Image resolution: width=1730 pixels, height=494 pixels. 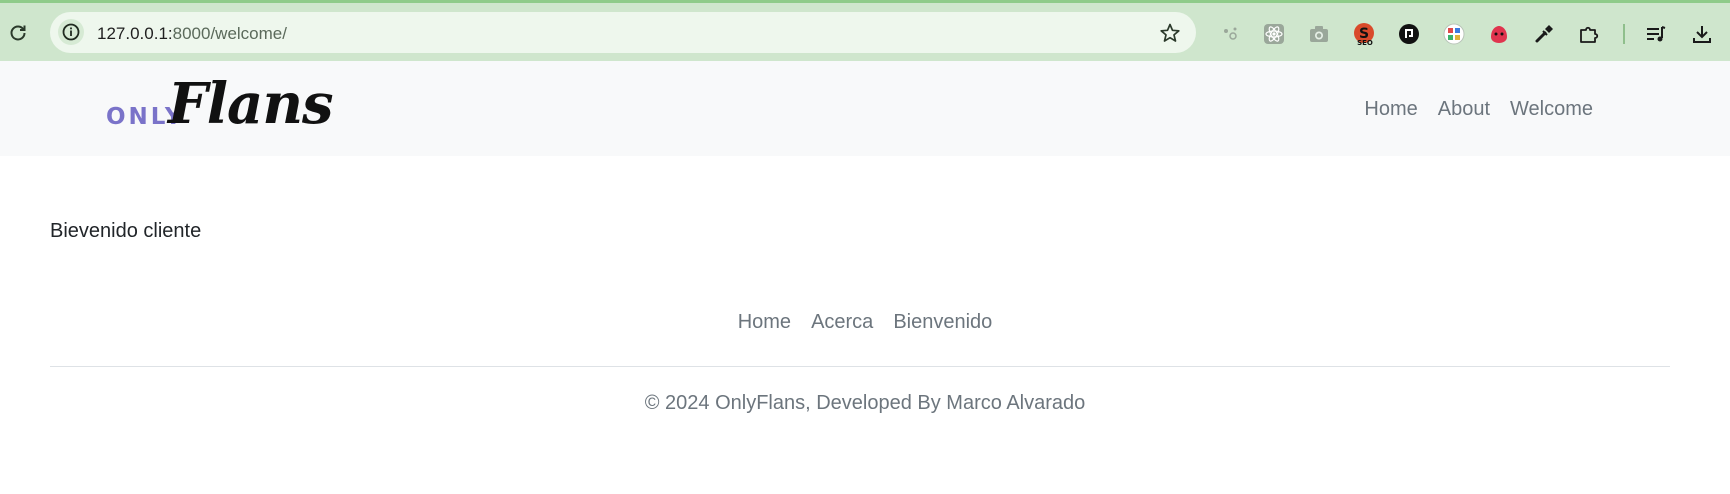 What do you see at coordinates (1624, 34) in the screenshot?
I see `toolbar-divider` at bounding box center [1624, 34].